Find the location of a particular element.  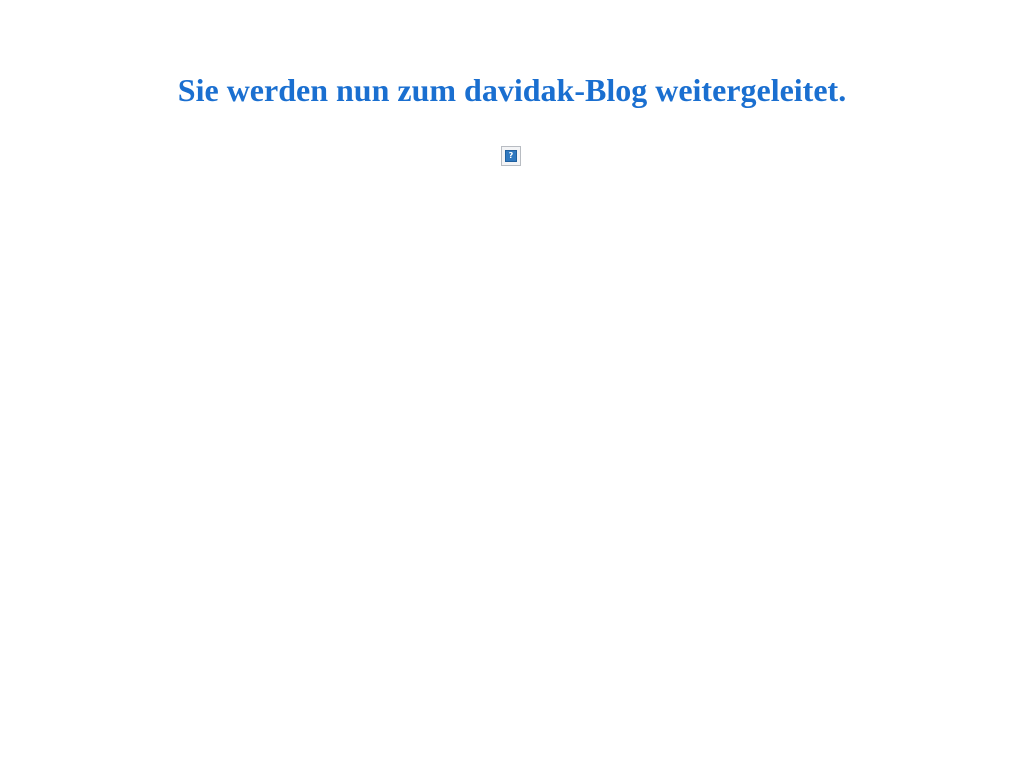

question-mark-icon: ? is located at coordinates (511, 156).